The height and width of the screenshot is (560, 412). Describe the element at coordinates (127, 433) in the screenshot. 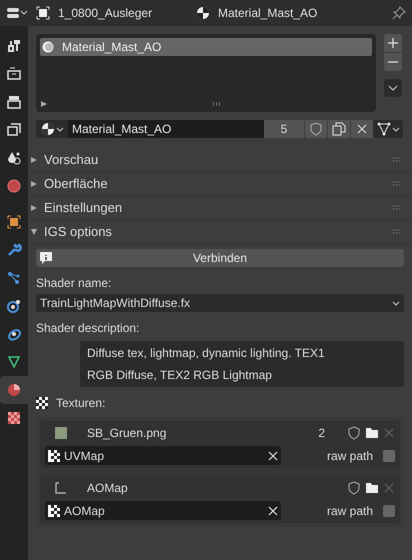

I see `texture-name: SB_Gruen.png` at that location.